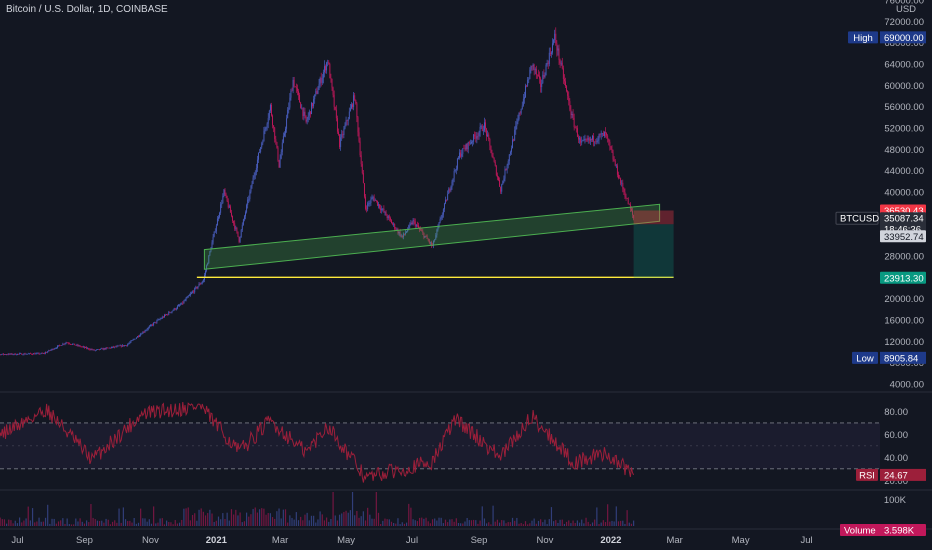 This screenshot has width=932, height=550. What do you see at coordinates (653, 217) in the screenshot?
I see `stop-zone` at bounding box center [653, 217].